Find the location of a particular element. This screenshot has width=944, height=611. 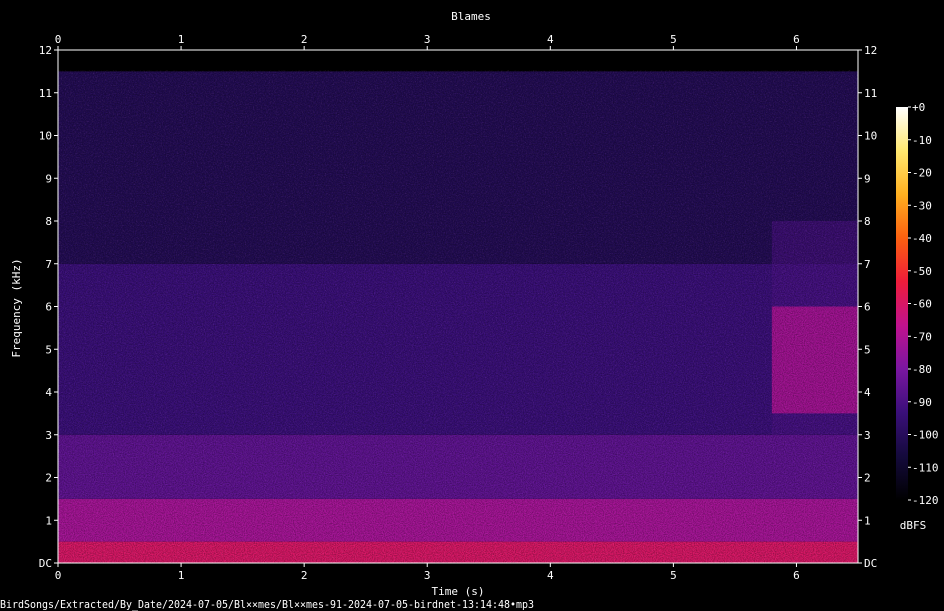

colorbar-tick-label: -110 is located at coordinates (925, 467).